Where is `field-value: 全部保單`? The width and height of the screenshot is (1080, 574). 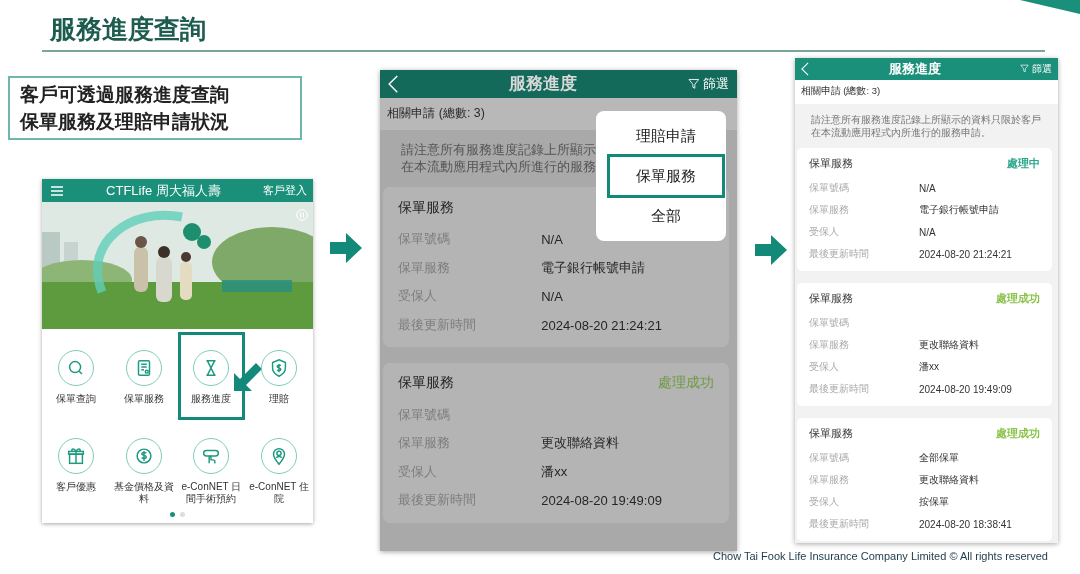
field-value: 全部保單 is located at coordinates (939, 458).